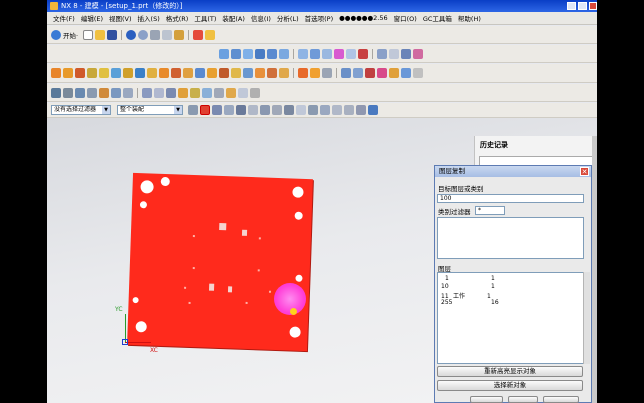 The image size is (644, 403). I want to click on offset-curve-icon, so click(147, 92).